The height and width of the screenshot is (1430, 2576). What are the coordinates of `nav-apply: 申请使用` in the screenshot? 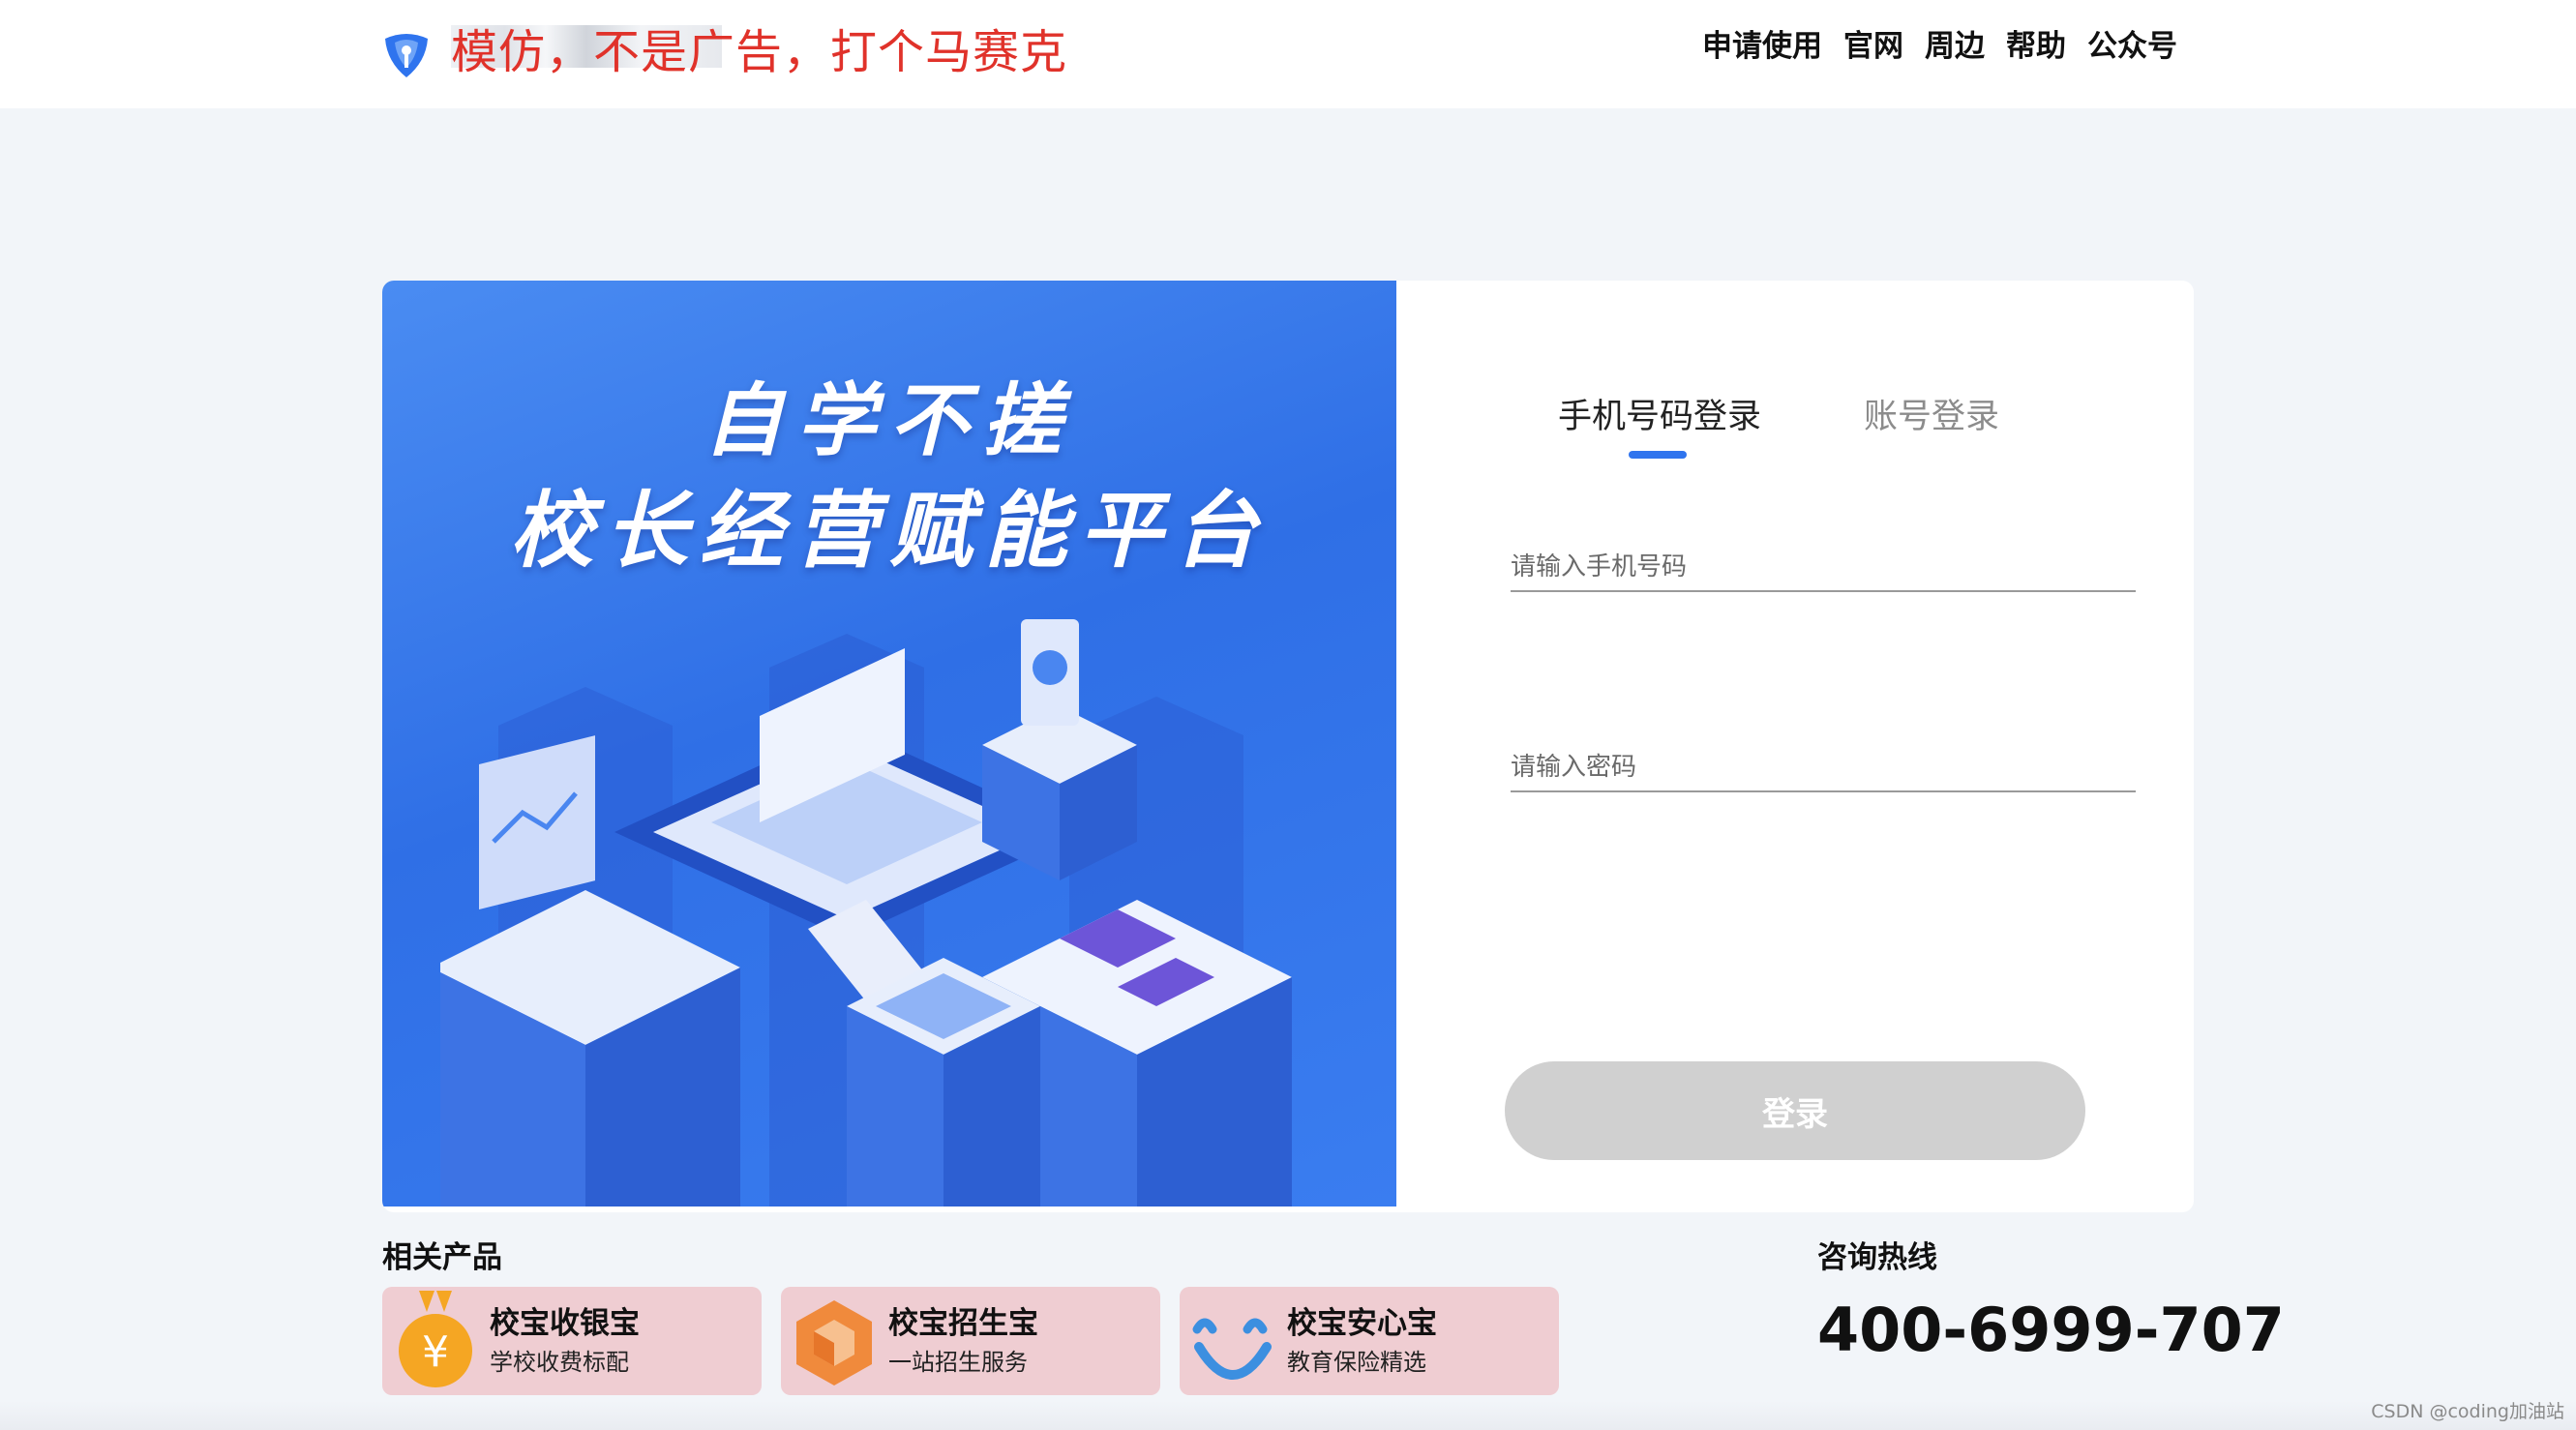 It's located at (1762, 43).